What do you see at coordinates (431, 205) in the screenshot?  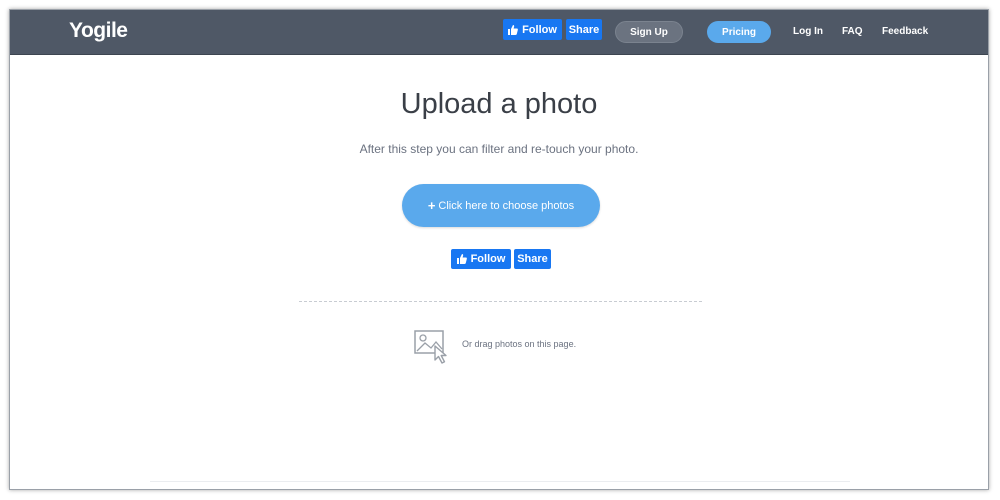 I see `plus-icon: +` at bounding box center [431, 205].